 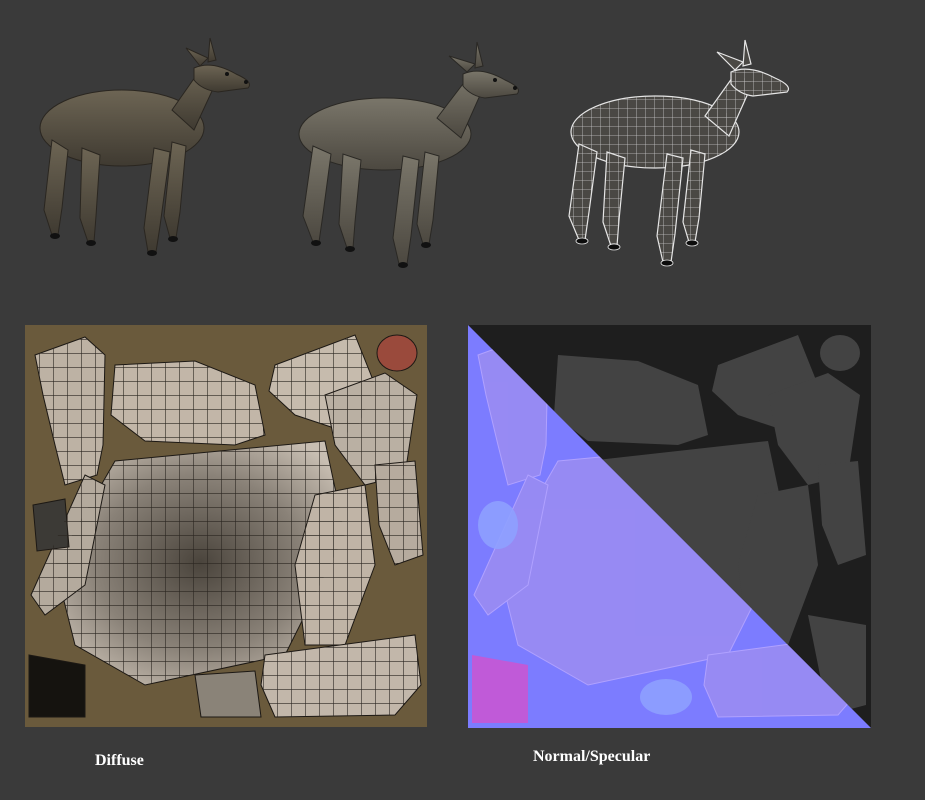 I want to click on deer-render-textured-grey, so click(x=408, y=154).